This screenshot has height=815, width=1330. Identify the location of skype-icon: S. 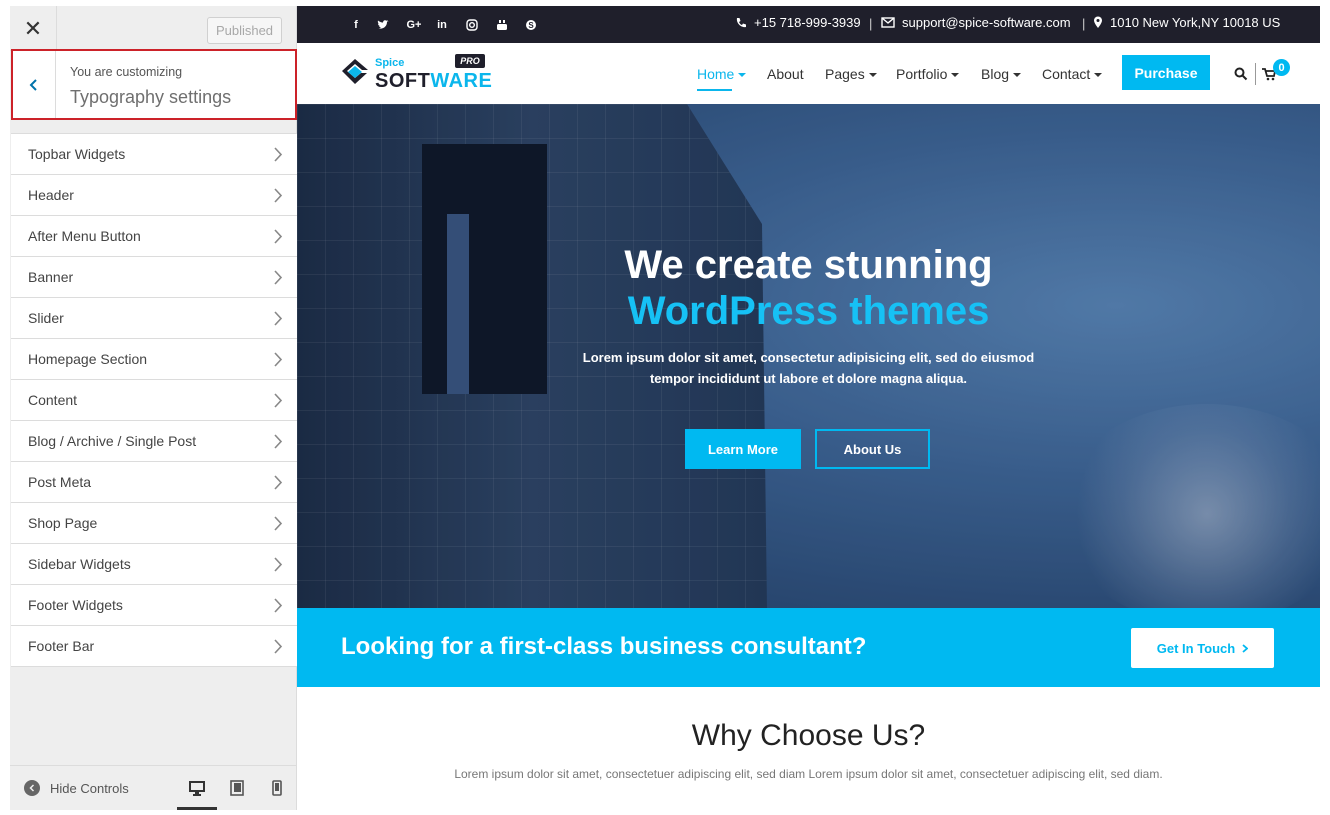
(531, 25).